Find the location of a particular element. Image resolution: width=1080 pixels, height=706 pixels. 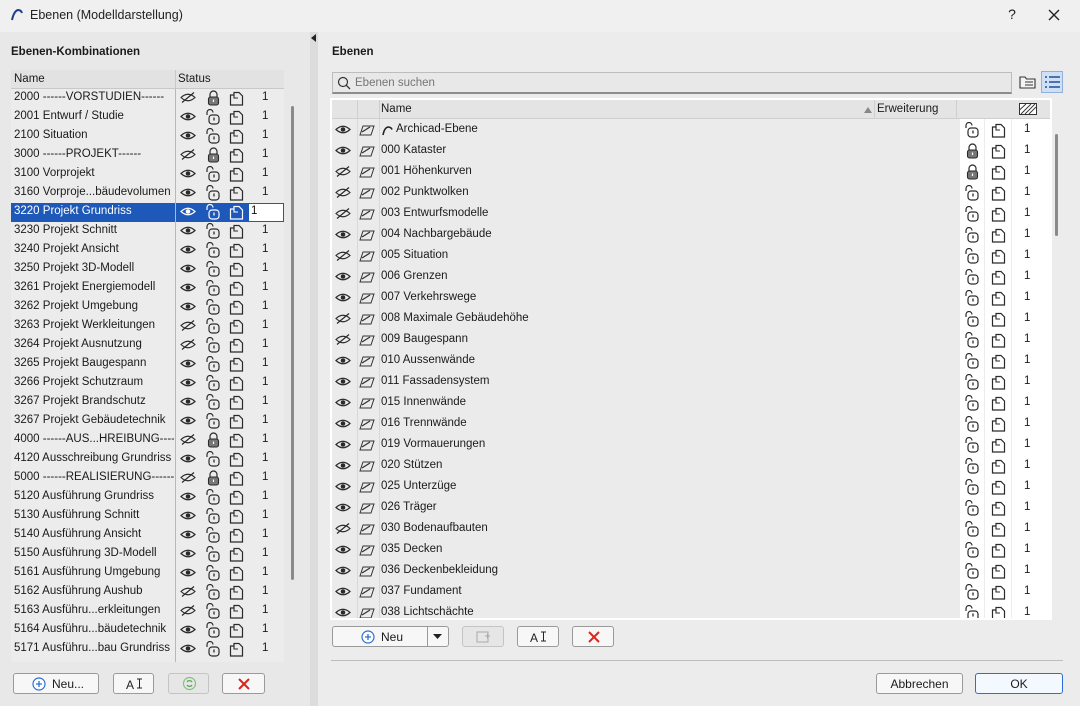

column-header-name: Name is located at coordinates (396, 109).